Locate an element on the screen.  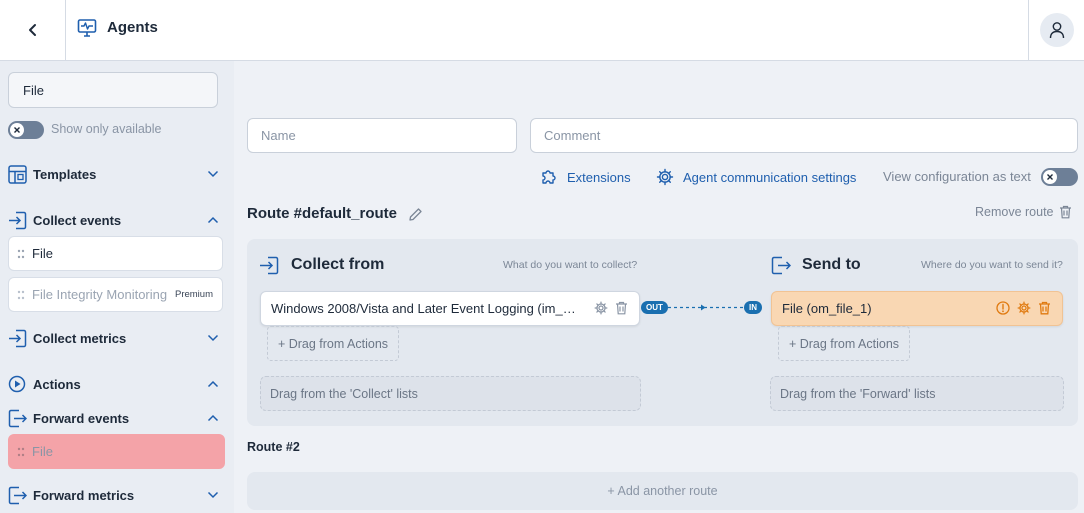
drag-actions-zone-input: + Drag from Actions is located at coordinates (333, 343).